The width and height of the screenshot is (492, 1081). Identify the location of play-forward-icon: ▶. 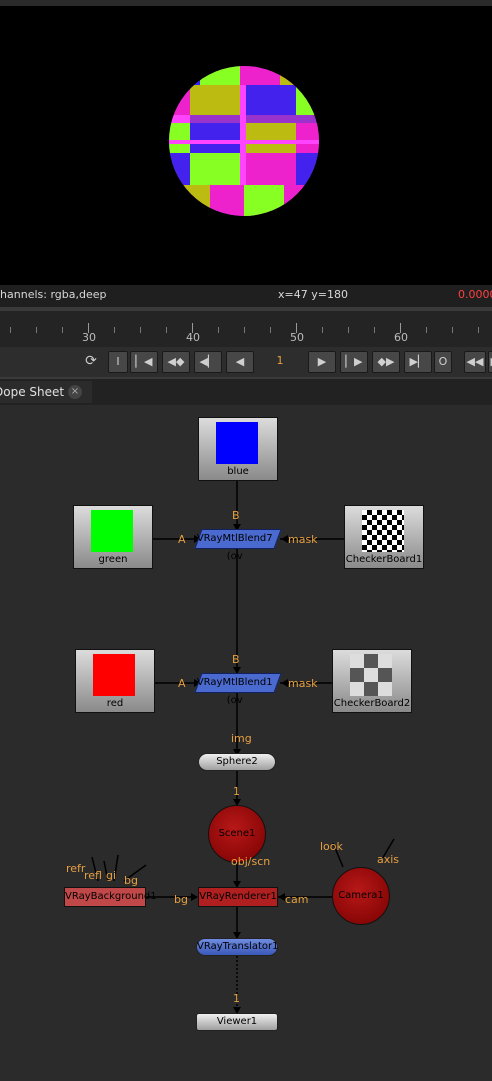
(322, 362).